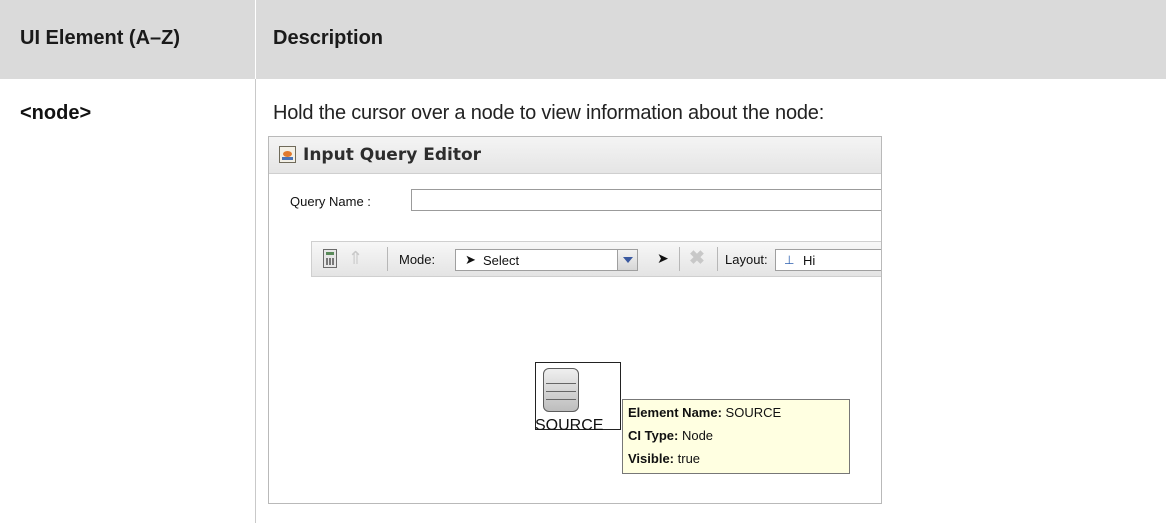 The height and width of the screenshot is (523, 1166). Describe the element at coordinates (697, 435) in the screenshot. I see `tooltip-value: Node` at that location.